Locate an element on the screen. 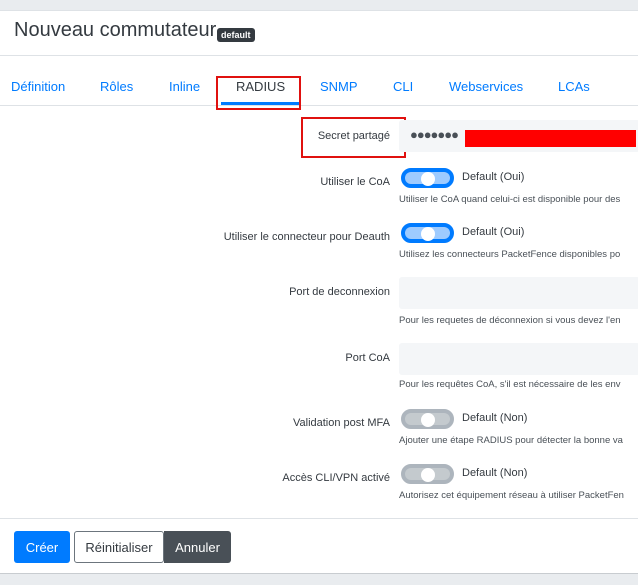 The image size is (638, 585). coa-toggle-text: Default (Oui) is located at coordinates (493, 177).